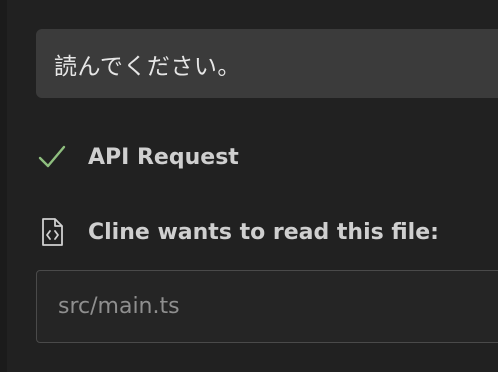  What do you see at coordinates (263, 232) in the screenshot?
I see `file-read-label: Cline wants to read this file:` at bounding box center [263, 232].